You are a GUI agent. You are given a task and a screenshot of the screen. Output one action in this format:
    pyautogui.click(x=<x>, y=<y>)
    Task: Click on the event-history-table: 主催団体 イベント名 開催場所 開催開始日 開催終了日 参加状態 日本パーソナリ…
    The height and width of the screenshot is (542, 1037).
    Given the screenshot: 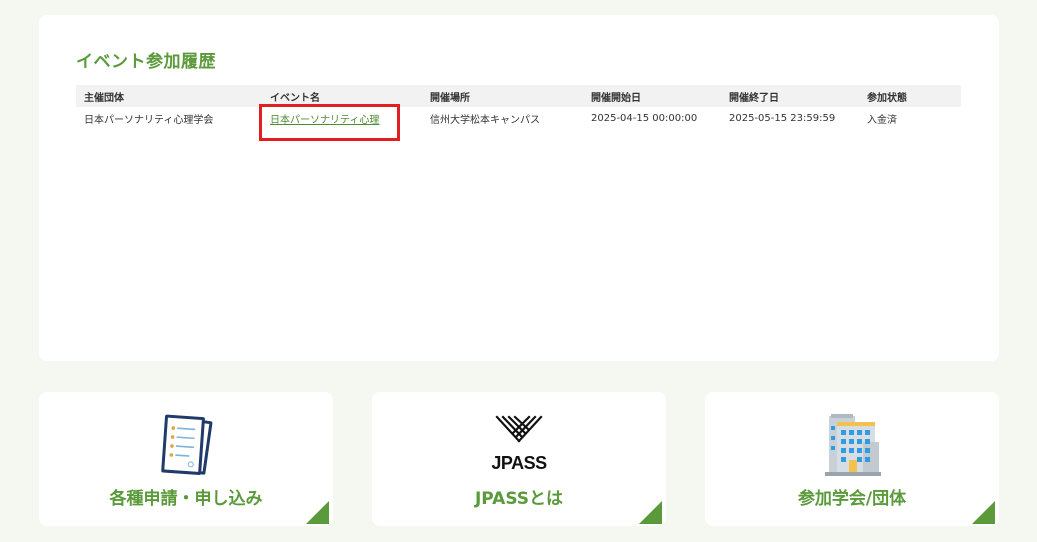 What is the action you would take?
    pyautogui.click(x=518, y=107)
    